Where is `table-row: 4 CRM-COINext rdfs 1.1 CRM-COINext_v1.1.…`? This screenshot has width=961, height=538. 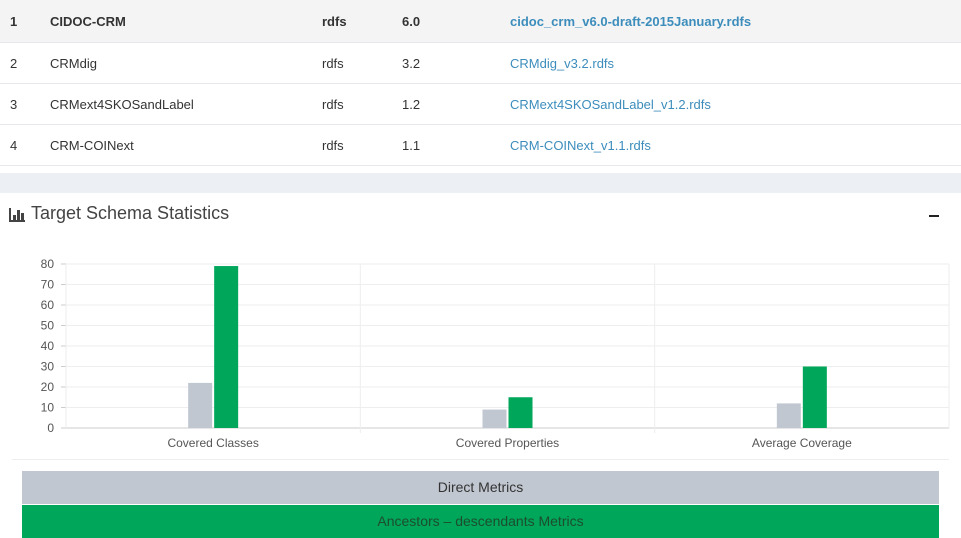 table-row: 4 CRM-COINext rdfs 1.1 CRM-COINext_v1.1.… is located at coordinates (480, 145).